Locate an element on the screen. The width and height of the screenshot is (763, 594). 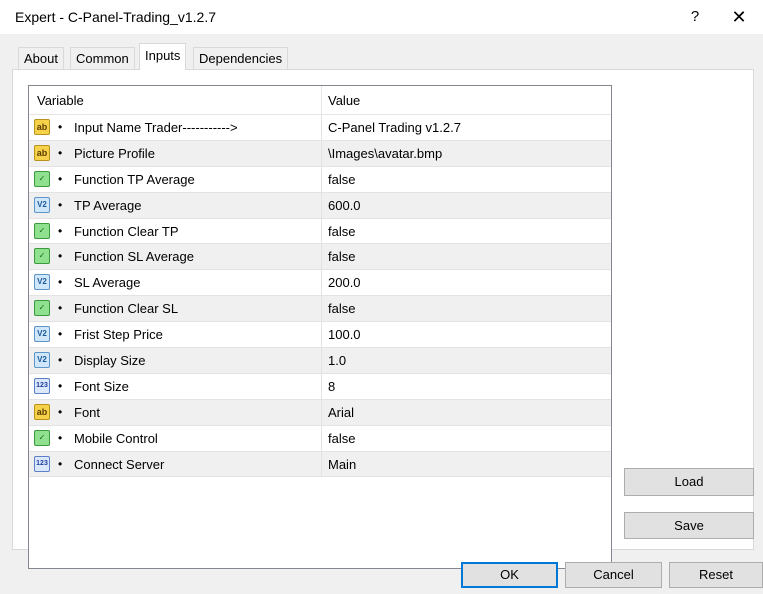
variable-value: 8 is located at coordinates (331, 386).